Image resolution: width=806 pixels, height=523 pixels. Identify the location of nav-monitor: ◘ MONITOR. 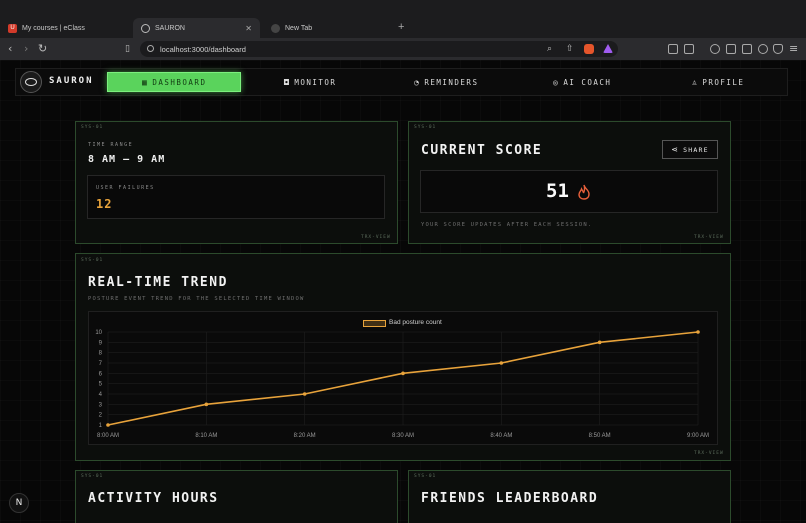
(310, 82).